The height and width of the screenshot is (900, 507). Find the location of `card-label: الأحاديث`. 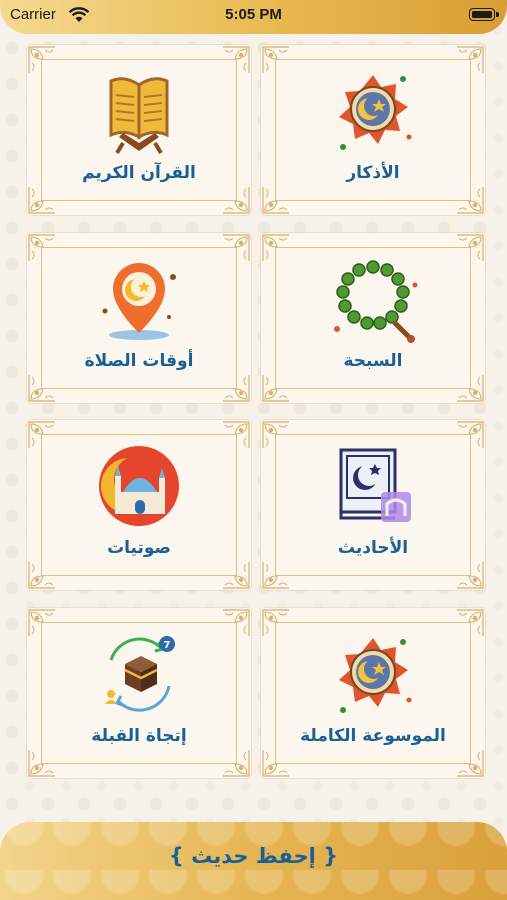

card-label: الأحاديث is located at coordinates (373, 548).